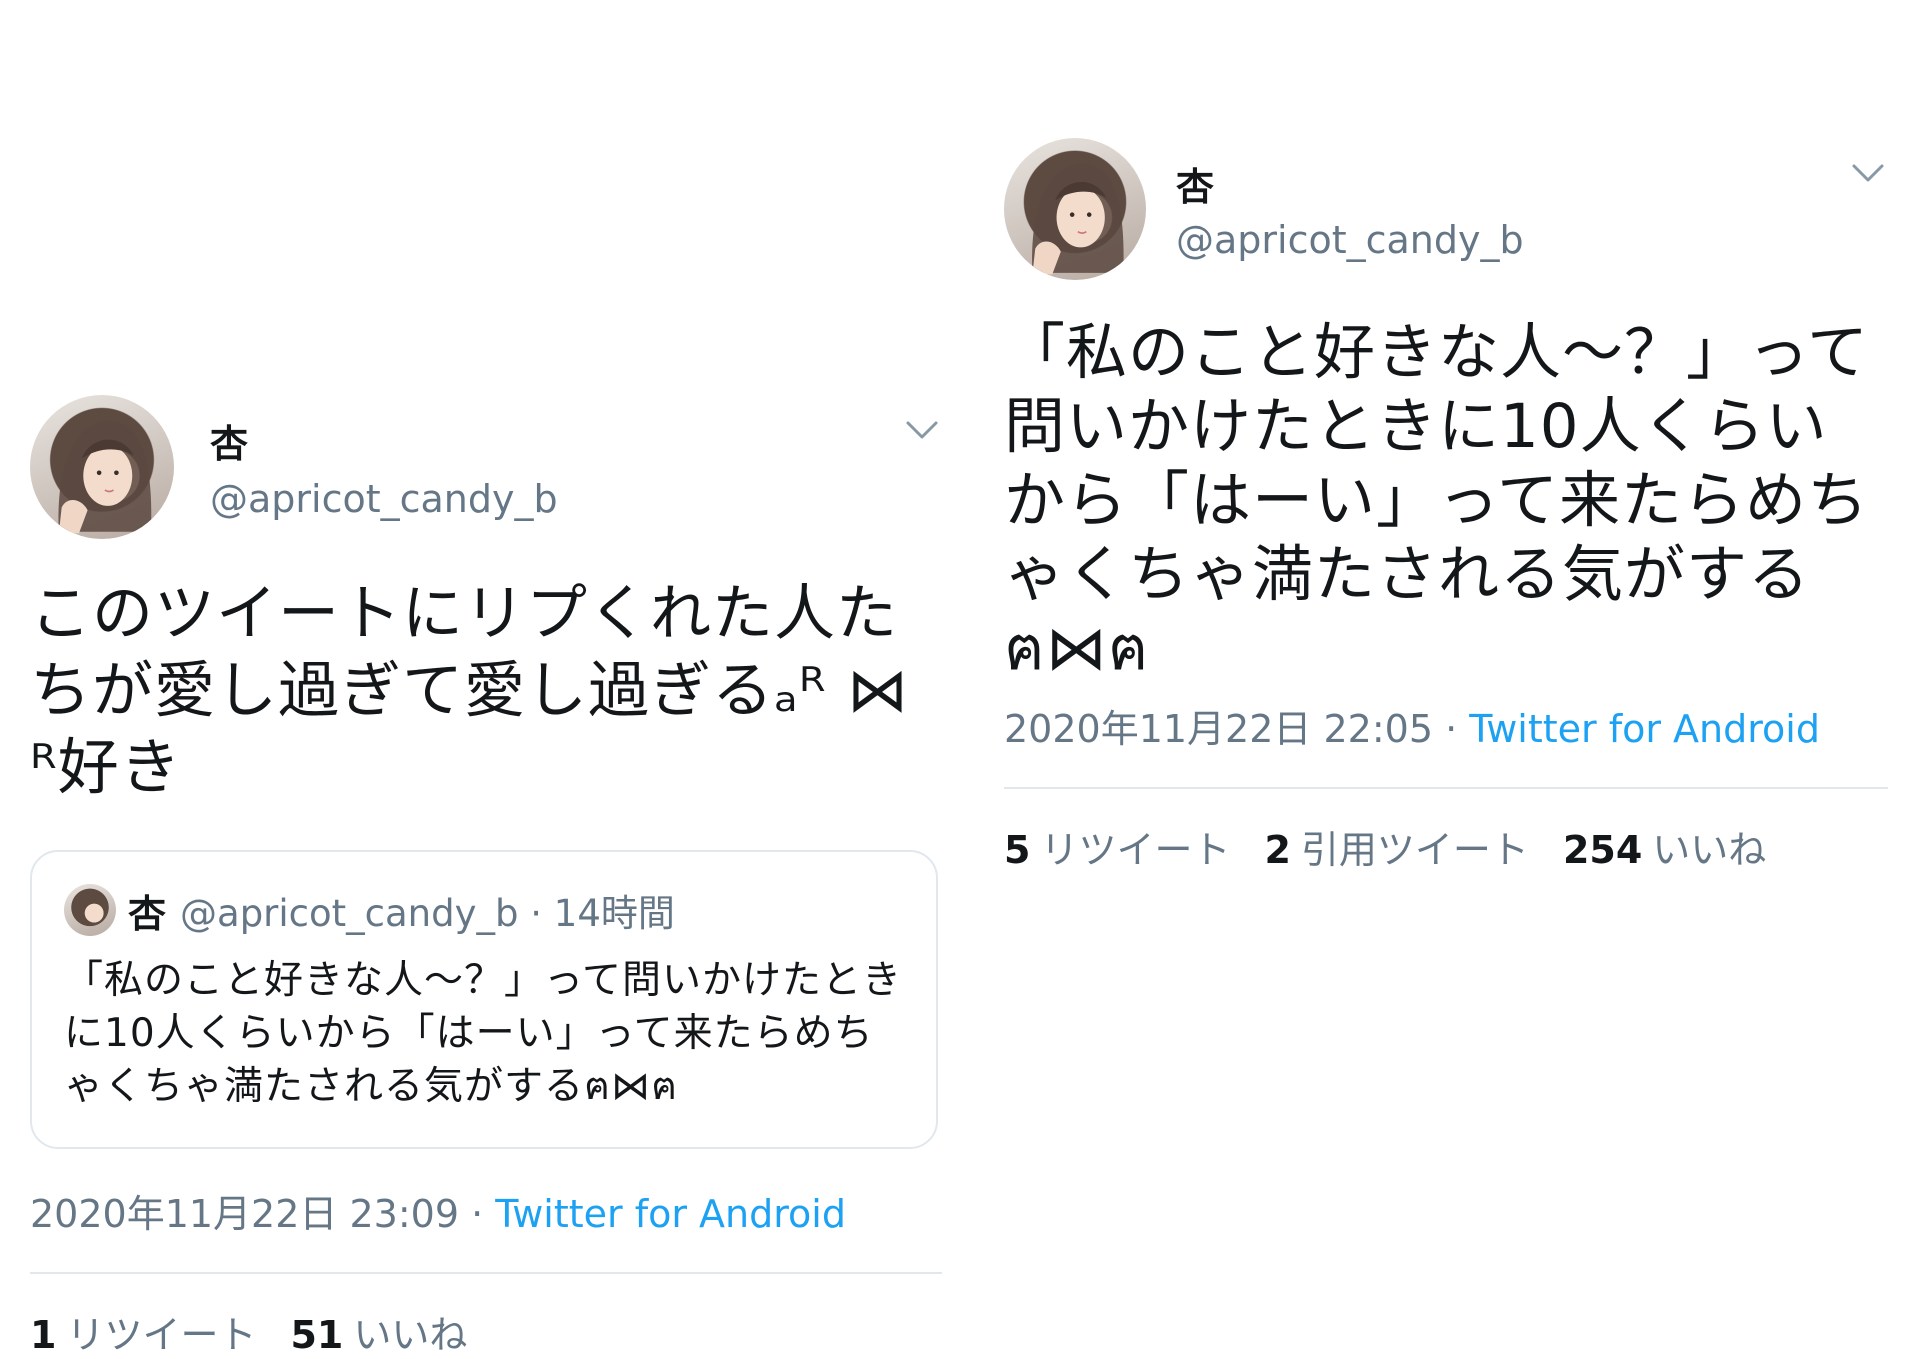 This screenshot has height=1359, width=1920. I want to click on quoted-tweet-header: 杏 @apricot_candy_b · 14時間, so click(485, 910).